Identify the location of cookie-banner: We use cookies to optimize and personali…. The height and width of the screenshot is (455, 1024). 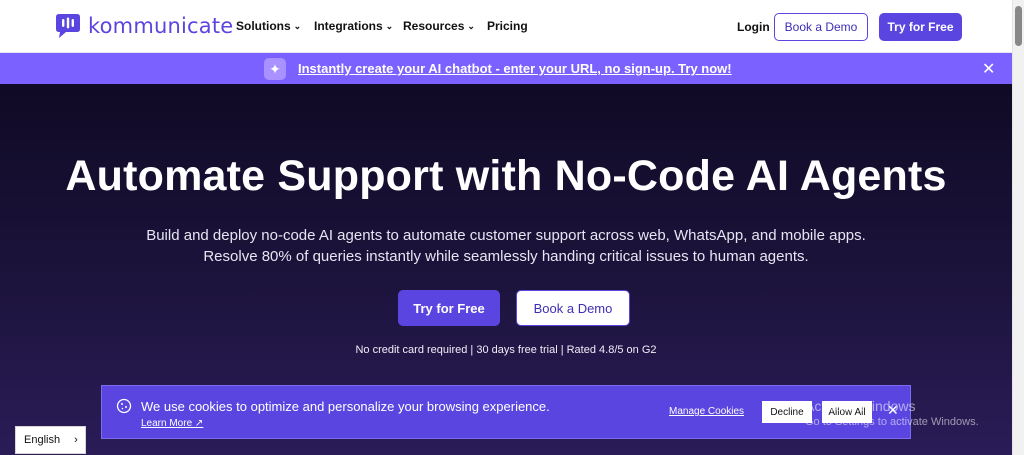
(506, 412).